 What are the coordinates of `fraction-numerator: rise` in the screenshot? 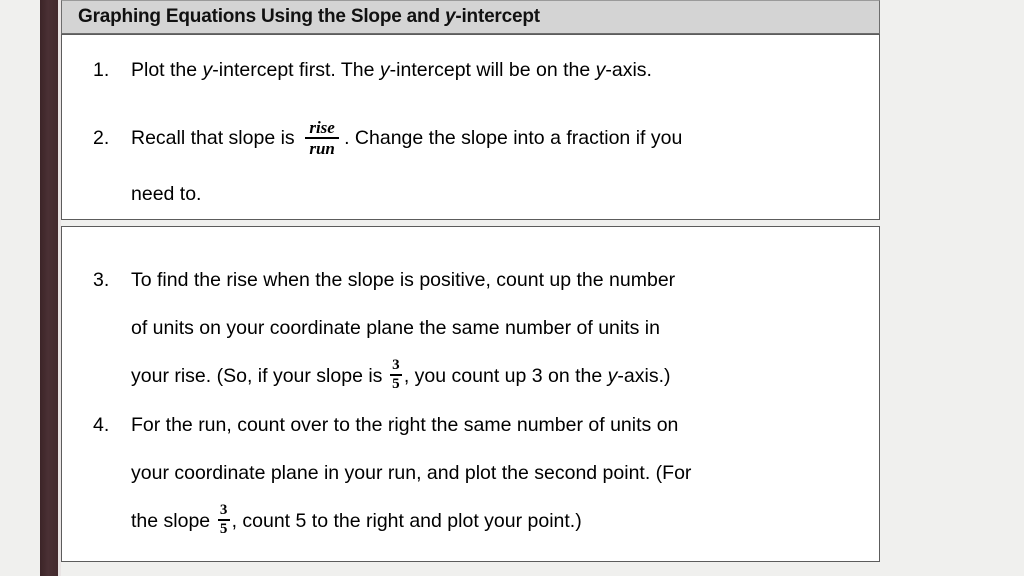 It's located at (322, 127).